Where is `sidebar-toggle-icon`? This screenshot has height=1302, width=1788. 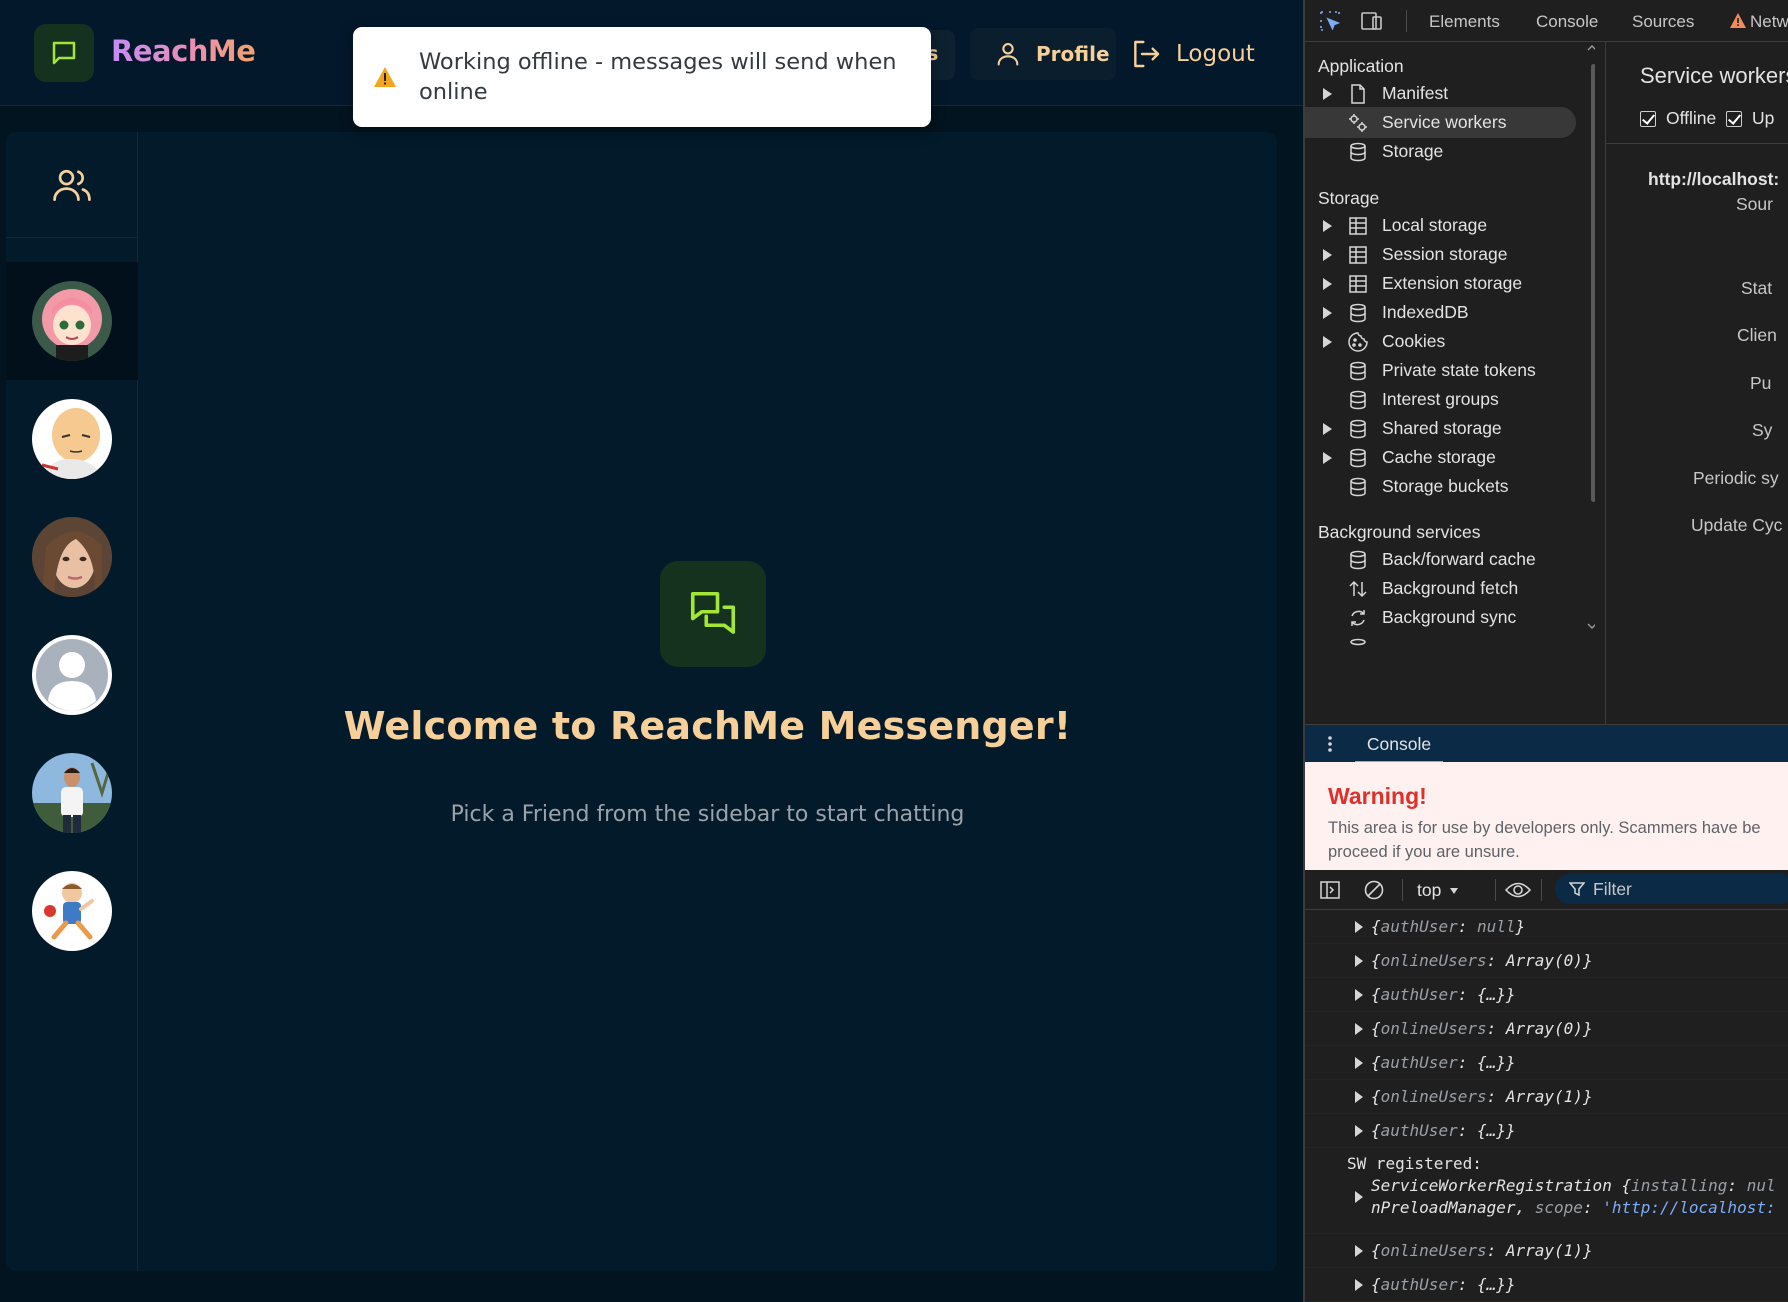 sidebar-toggle-icon is located at coordinates (1330, 890).